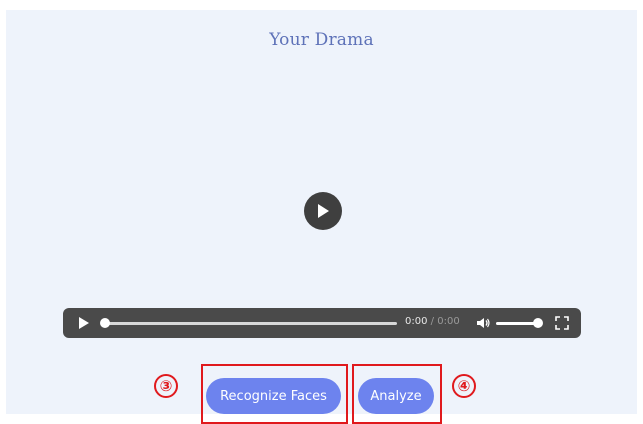  What do you see at coordinates (448, 321) in the screenshot?
I see `duration-time: 0:00` at bounding box center [448, 321].